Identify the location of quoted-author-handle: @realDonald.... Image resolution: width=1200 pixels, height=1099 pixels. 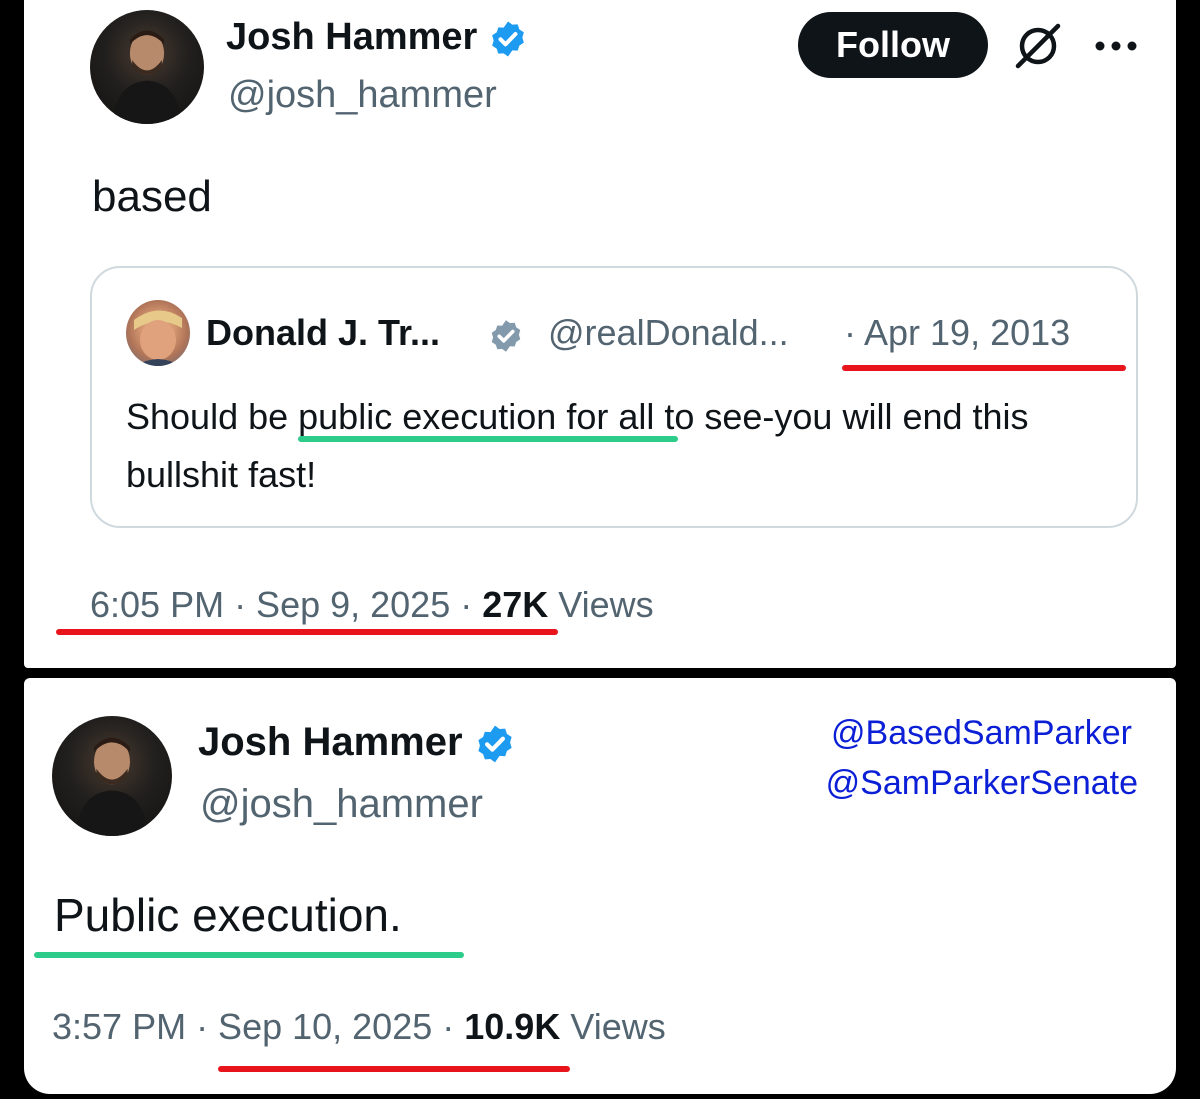
(668, 333).